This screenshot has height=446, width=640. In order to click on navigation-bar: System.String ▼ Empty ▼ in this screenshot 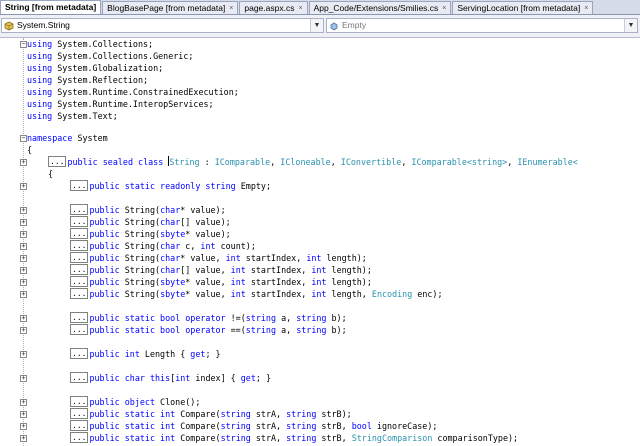, I will do `click(320, 26)`.